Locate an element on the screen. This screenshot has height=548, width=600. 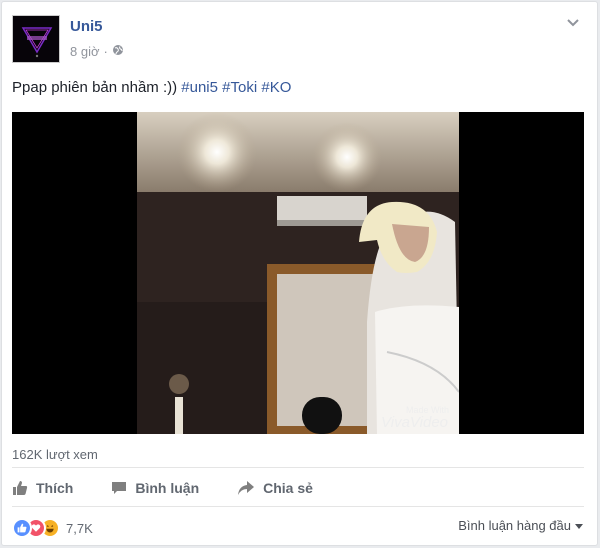
share-button: Chia sẻ is located at coordinates (275, 488).